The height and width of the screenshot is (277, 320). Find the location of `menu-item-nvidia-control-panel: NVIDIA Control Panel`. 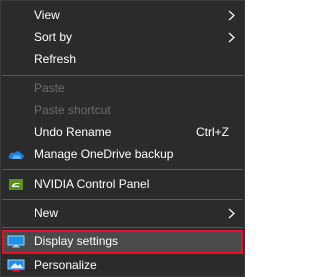

menu-item-nvidia-control-panel: NVIDIA Control Panel is located at coordinates (122, 184).